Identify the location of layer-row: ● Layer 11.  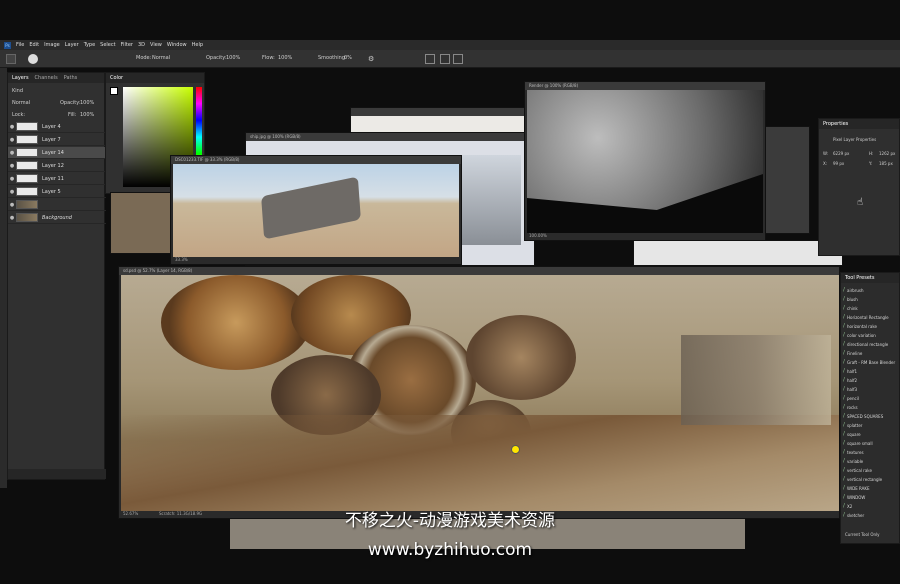
(57, 179).